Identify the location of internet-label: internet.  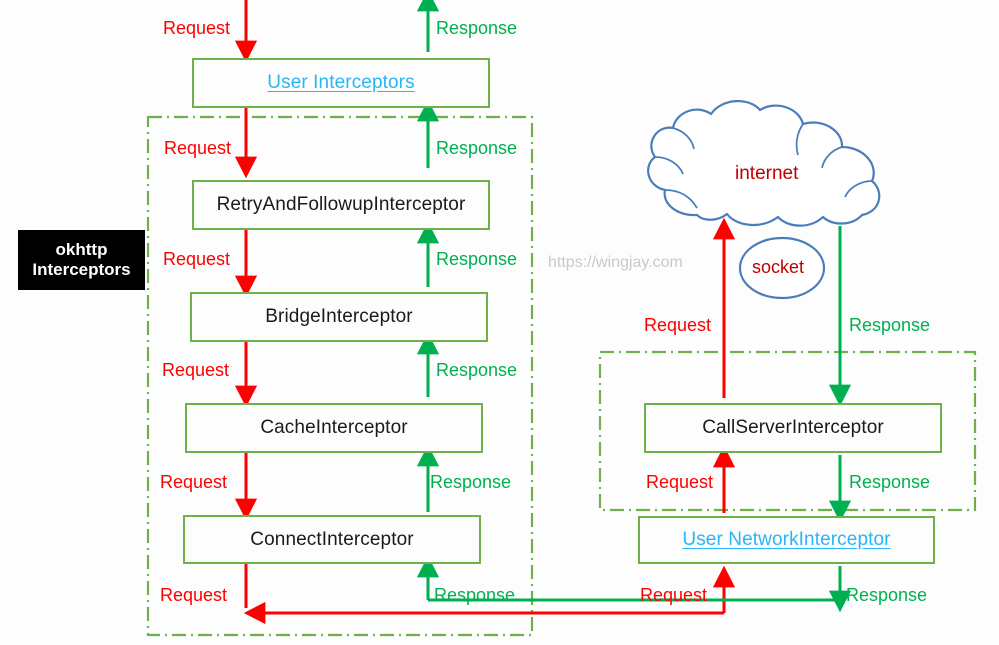
(766, 174).